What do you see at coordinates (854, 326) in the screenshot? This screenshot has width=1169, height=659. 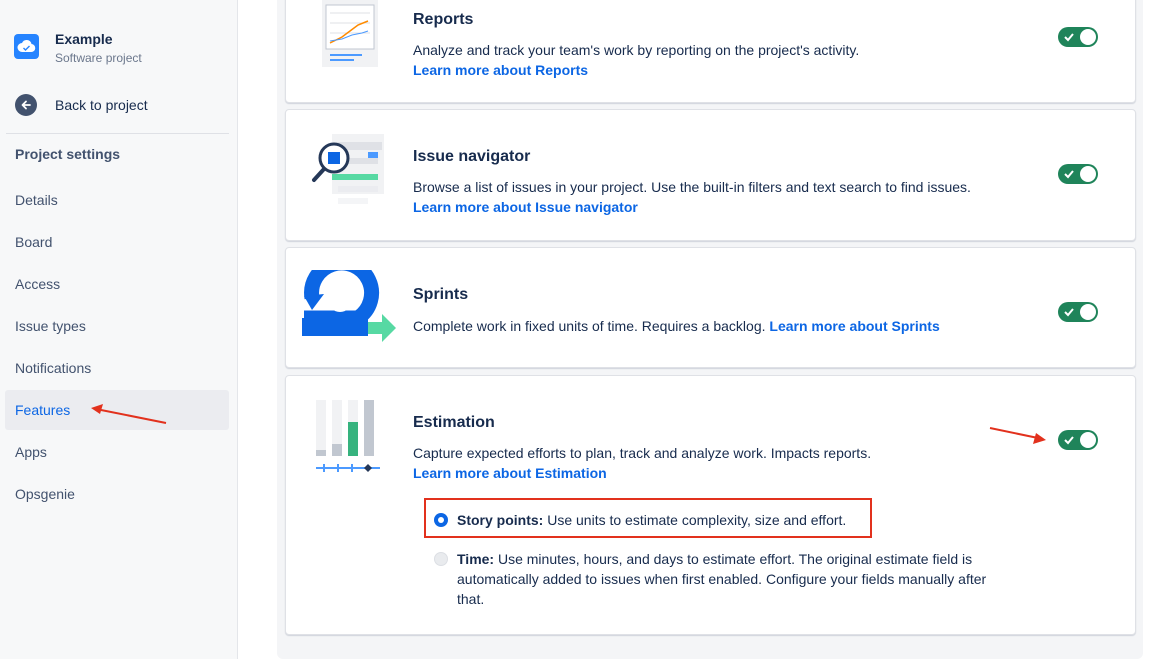 I see `learn-more-sprints-link: Learn more about Sprints` at bounding box center [854, 326].